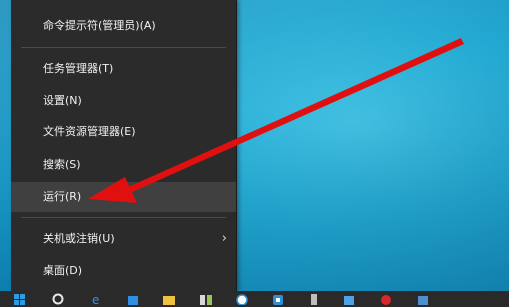  I want to click on menu-item-label: 桌面(D), so click(63, 270).